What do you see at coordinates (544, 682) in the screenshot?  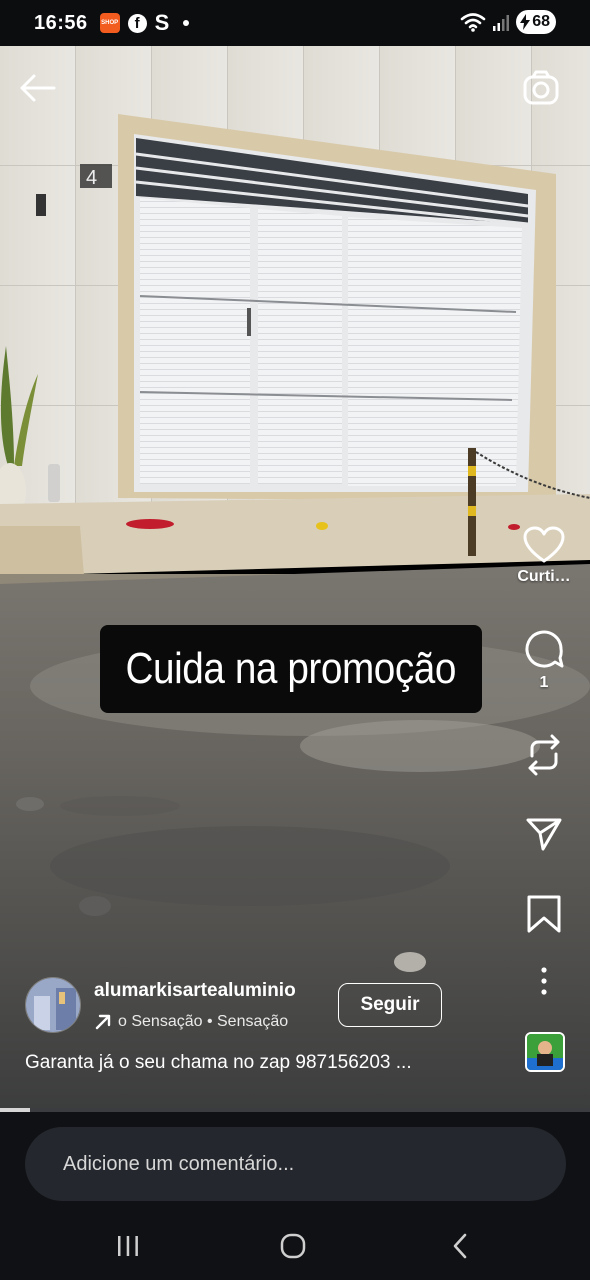 I see `comments-count: 1` at bounding box center [544, 682].